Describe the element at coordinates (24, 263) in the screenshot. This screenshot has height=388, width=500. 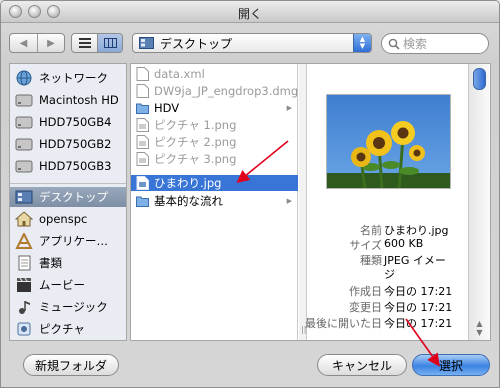
I see `documents-icon` at that location.